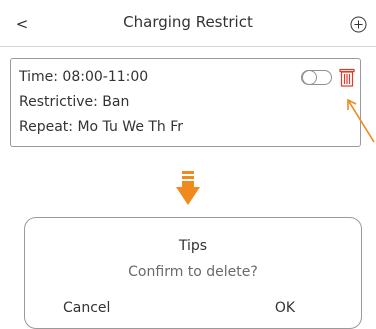 This screenshot has width=376, height=329. What do you see at coordinates (193, 246) in the screenshot?
I see `dialog-title: Tips` at bounding box center [193, 246].